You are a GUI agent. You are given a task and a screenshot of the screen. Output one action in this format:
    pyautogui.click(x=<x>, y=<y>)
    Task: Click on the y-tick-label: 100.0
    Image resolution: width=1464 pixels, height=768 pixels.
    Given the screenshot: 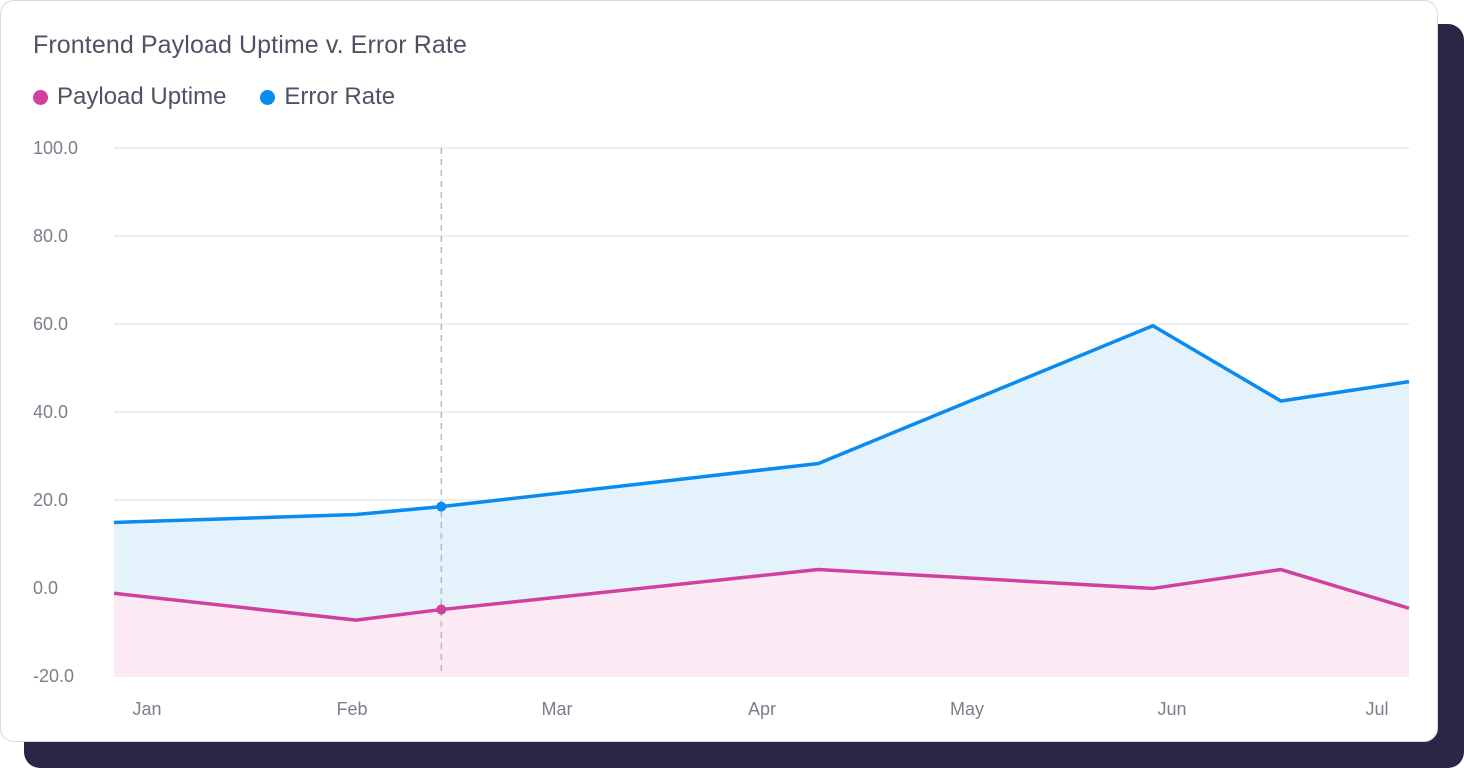 What is the action you would take?
    pyautogui.click(x=55, y=148)
    